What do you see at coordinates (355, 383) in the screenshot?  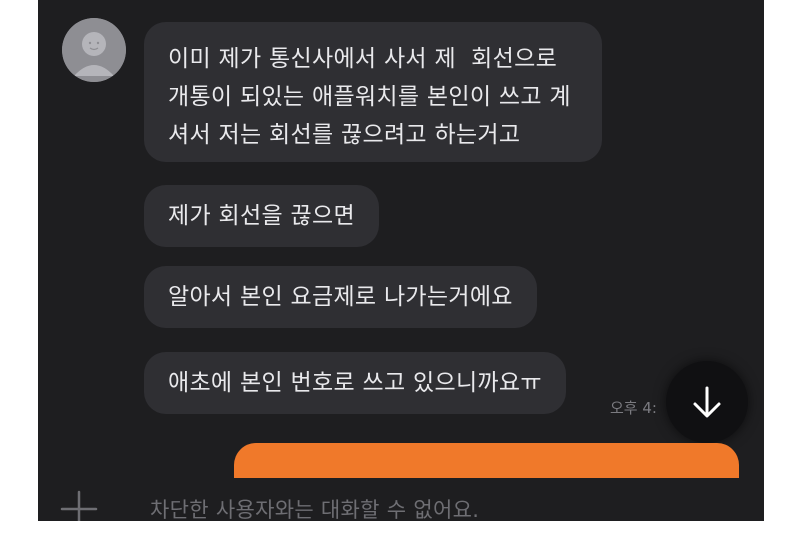 I see `message-bubble: 애초에 본인 번호로 쓰고 있으니까요ㅠ` at bounding box center [355, 383].